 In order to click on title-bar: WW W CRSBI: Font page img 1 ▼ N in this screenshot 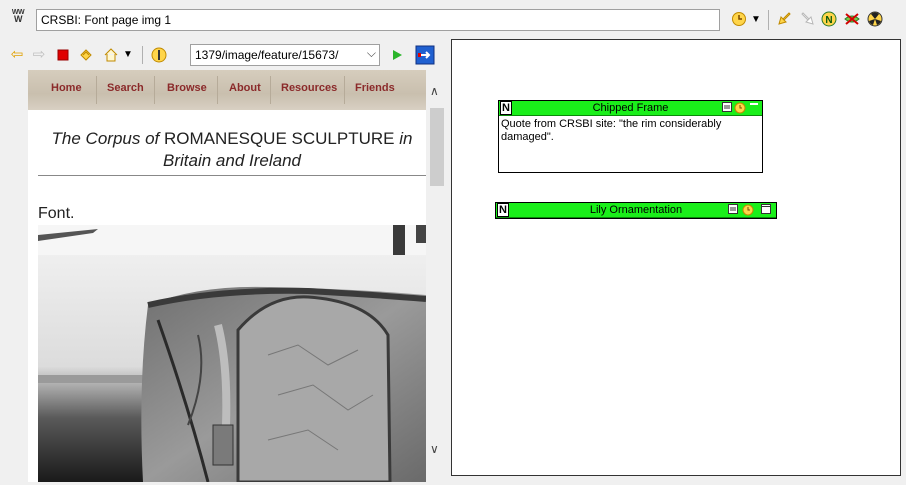, I will do `click(453, 19)`.